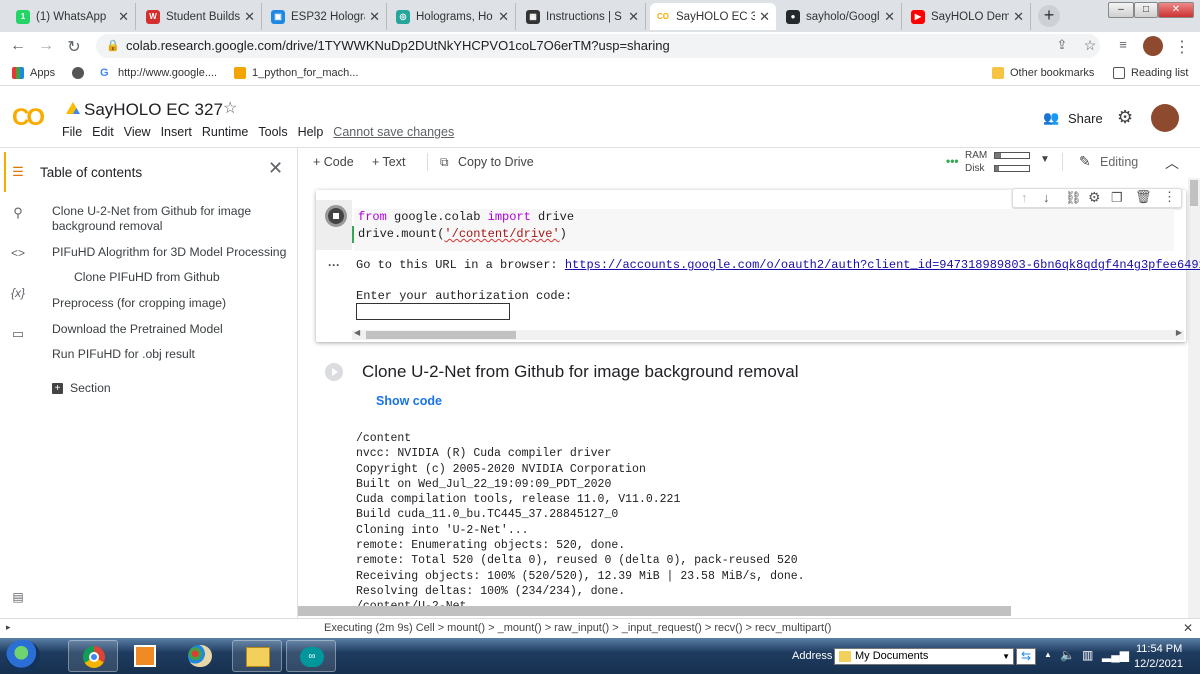 This screenshot has height=674, width=1200. What do you see at coordinates (1026, 656) in the screenshot?
I see `go-button: ⇆` at bounding box center [1026, 656].